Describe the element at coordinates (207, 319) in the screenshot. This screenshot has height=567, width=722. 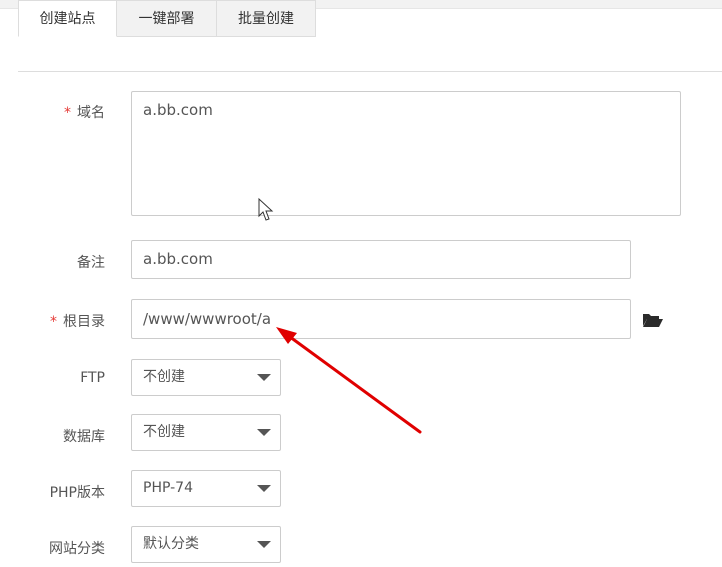
I see `root-dir-value: /www/wwwroot/a` at that location.